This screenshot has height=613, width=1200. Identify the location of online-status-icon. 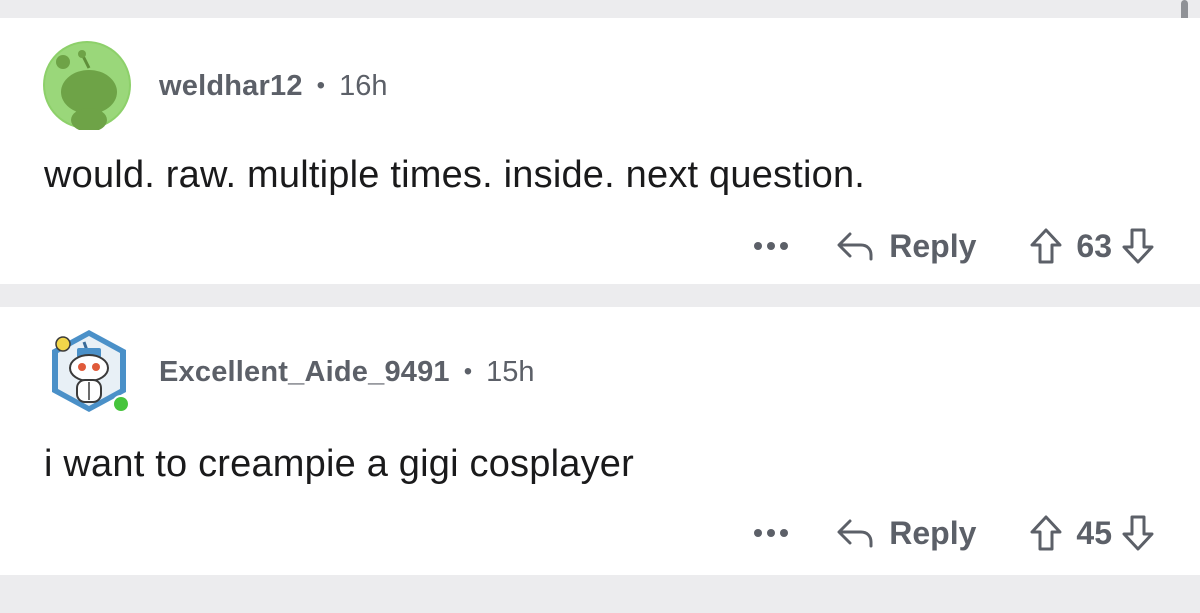
(121, 404).